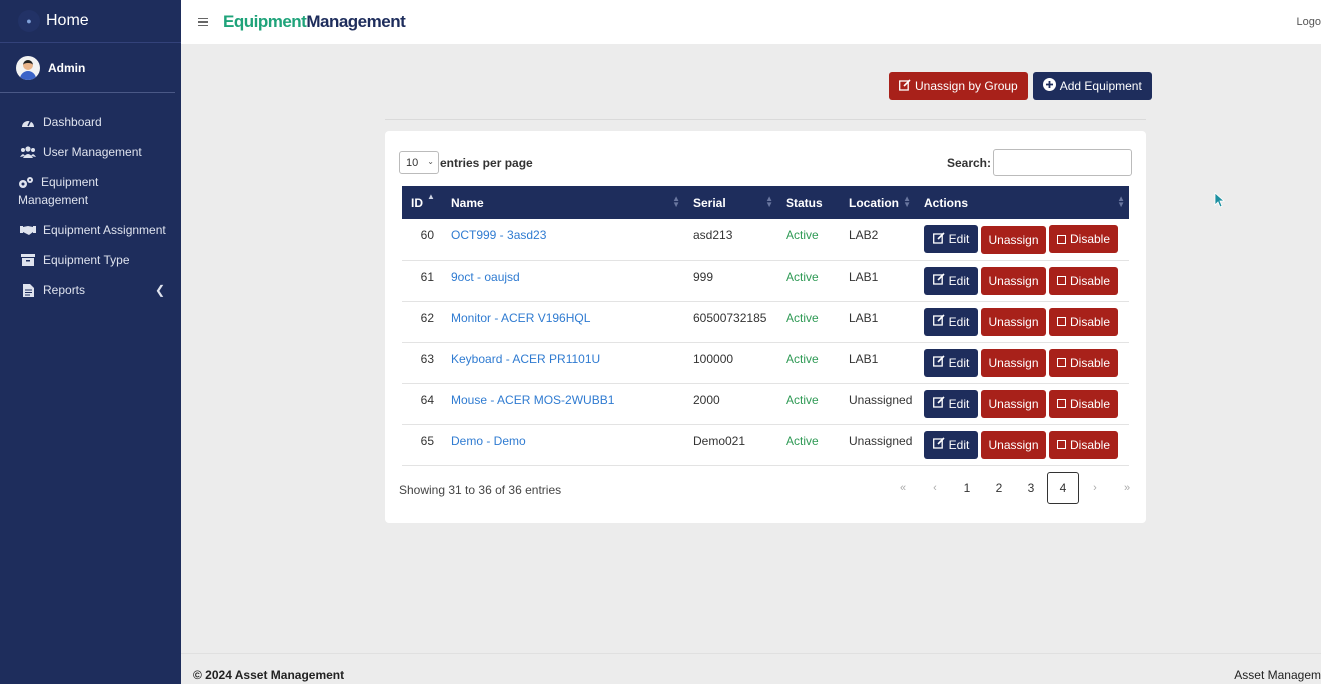 The image size is (1321, 684). What do you see at coordinates (87, 68) in the screenshot?
I see `user-panel: Admin` at bounding box center [87, 68].